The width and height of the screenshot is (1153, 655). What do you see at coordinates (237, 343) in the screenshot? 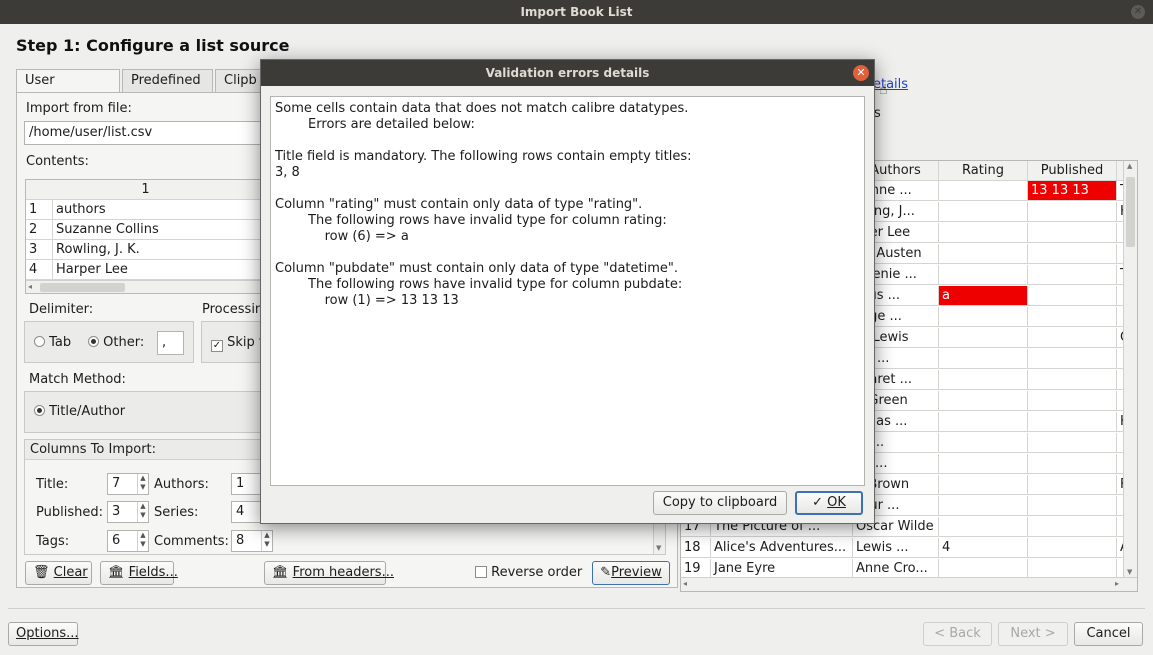
I see `skip-checkbox: ✓ Skip f` at bounding box center [237, 343].